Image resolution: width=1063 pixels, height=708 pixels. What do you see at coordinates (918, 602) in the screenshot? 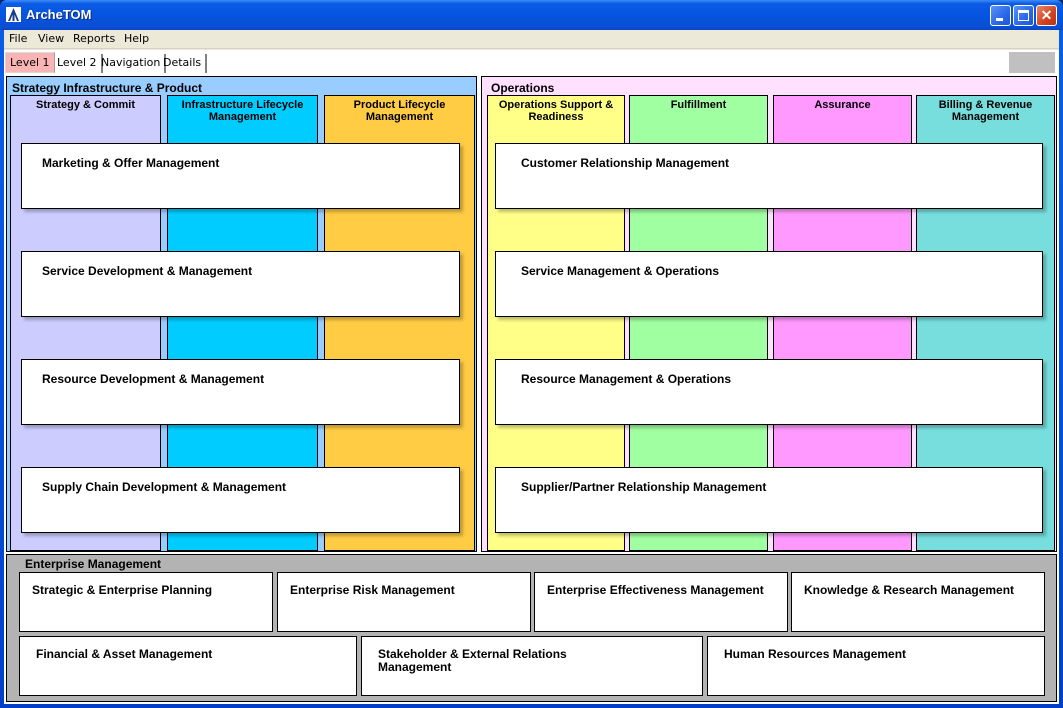
I see `process-knowledge-research-management: Knowledge & Research Management` at bounding box center [918, 602].